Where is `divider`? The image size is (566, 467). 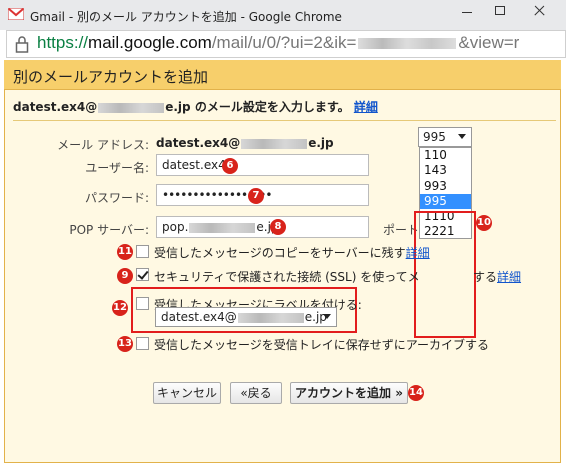 divider is located at coordinates (284, 120).